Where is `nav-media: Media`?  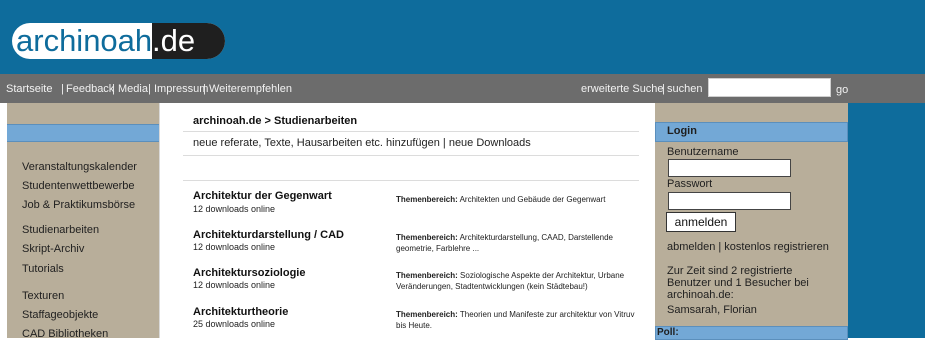
nav-media: Media is located at coordinates (133, 89).